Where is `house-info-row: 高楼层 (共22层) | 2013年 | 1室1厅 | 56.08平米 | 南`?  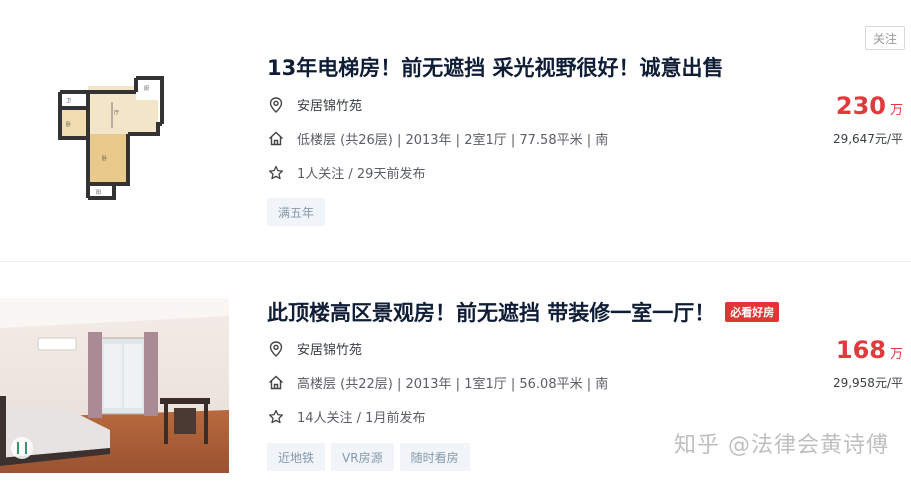 house-info-row: 高楼层 (共22层) | 2013年 | 1室1厅 | 56.08平米 | 南 is located at coordinates (437, 382).